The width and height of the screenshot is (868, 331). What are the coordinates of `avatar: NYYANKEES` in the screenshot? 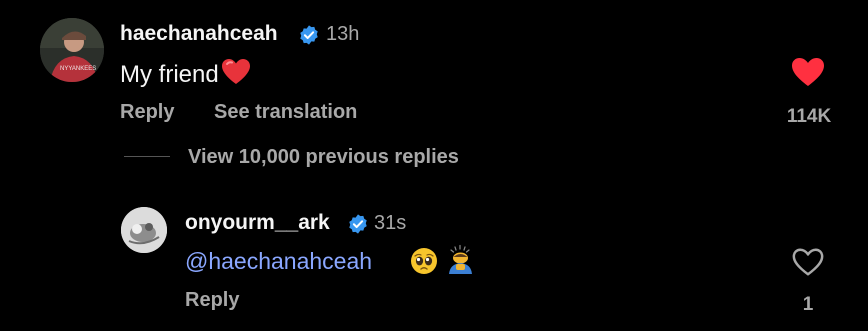 It's located at (72, 50).